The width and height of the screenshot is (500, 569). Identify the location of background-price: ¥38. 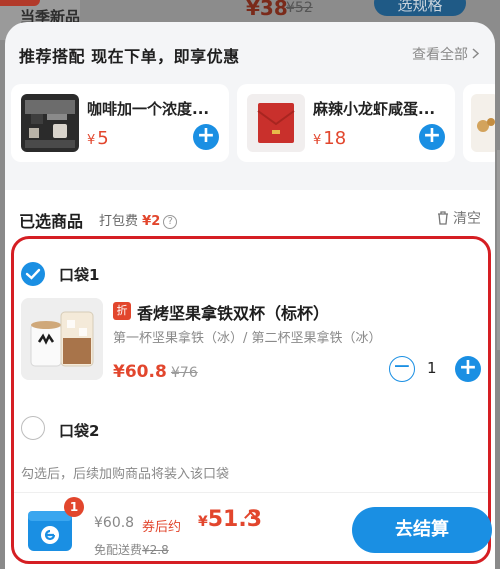
(267, 10).